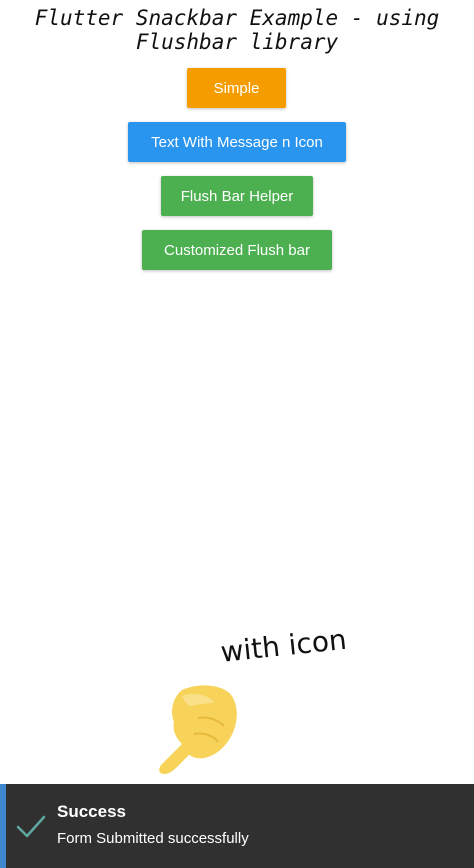 The width and height of the screenshot is (474, 868). What do you see at coordinates (237, 142) in the screenshot?
I see `text-with-message-icon-button: Text With Message n Icon` at bounding box center [237, 142].